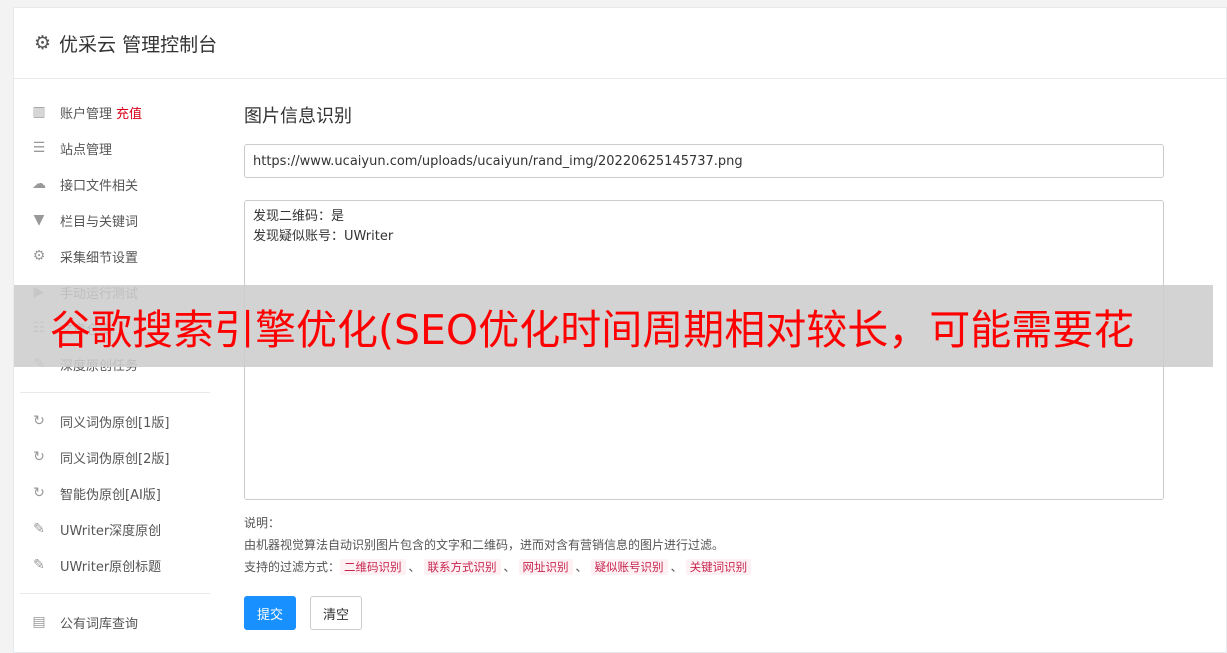  I want to click on sidebar-item: ⚙ 采集细节设置, so click(115, 256).